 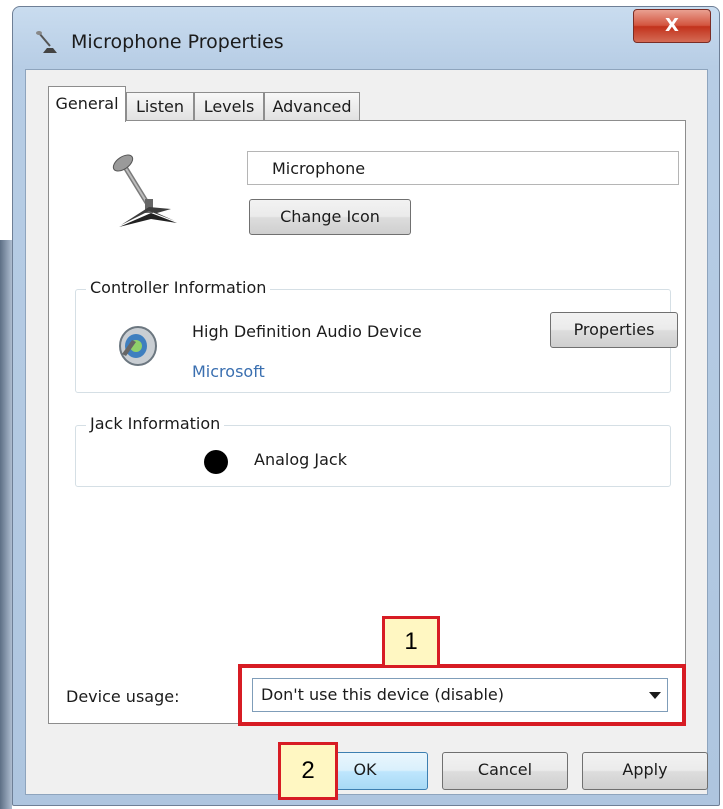 I want to click on tab-levels: Levels, so click(x=229, y=106).